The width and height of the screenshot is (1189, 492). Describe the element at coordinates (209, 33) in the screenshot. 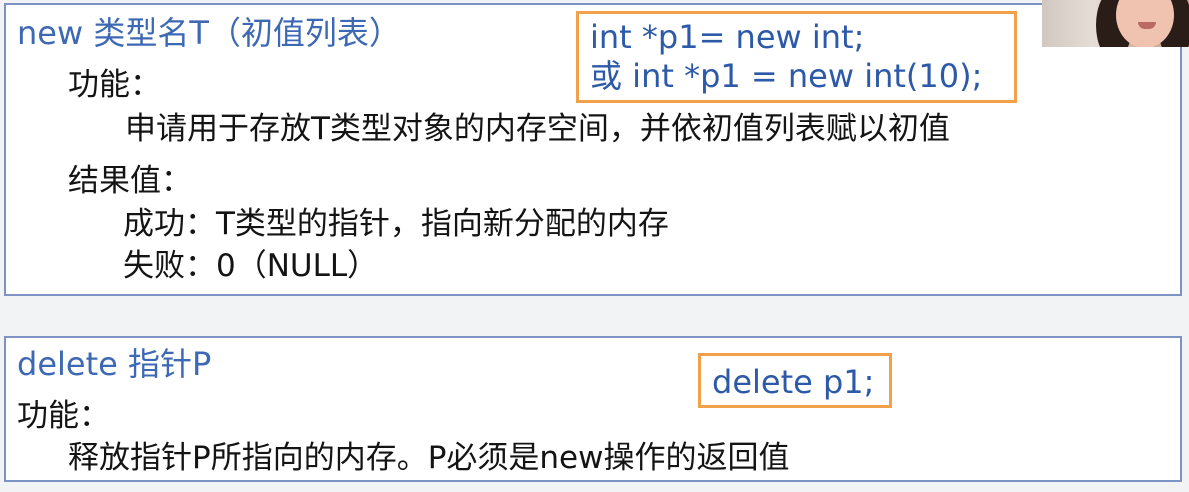

I see `new-syntax-heading: new 类型名T（初值列表）` at that location.